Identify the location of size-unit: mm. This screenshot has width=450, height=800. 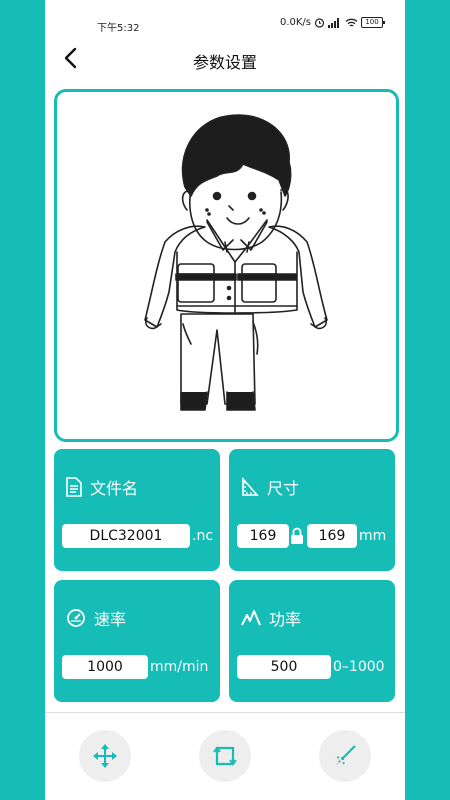
(373, 536).